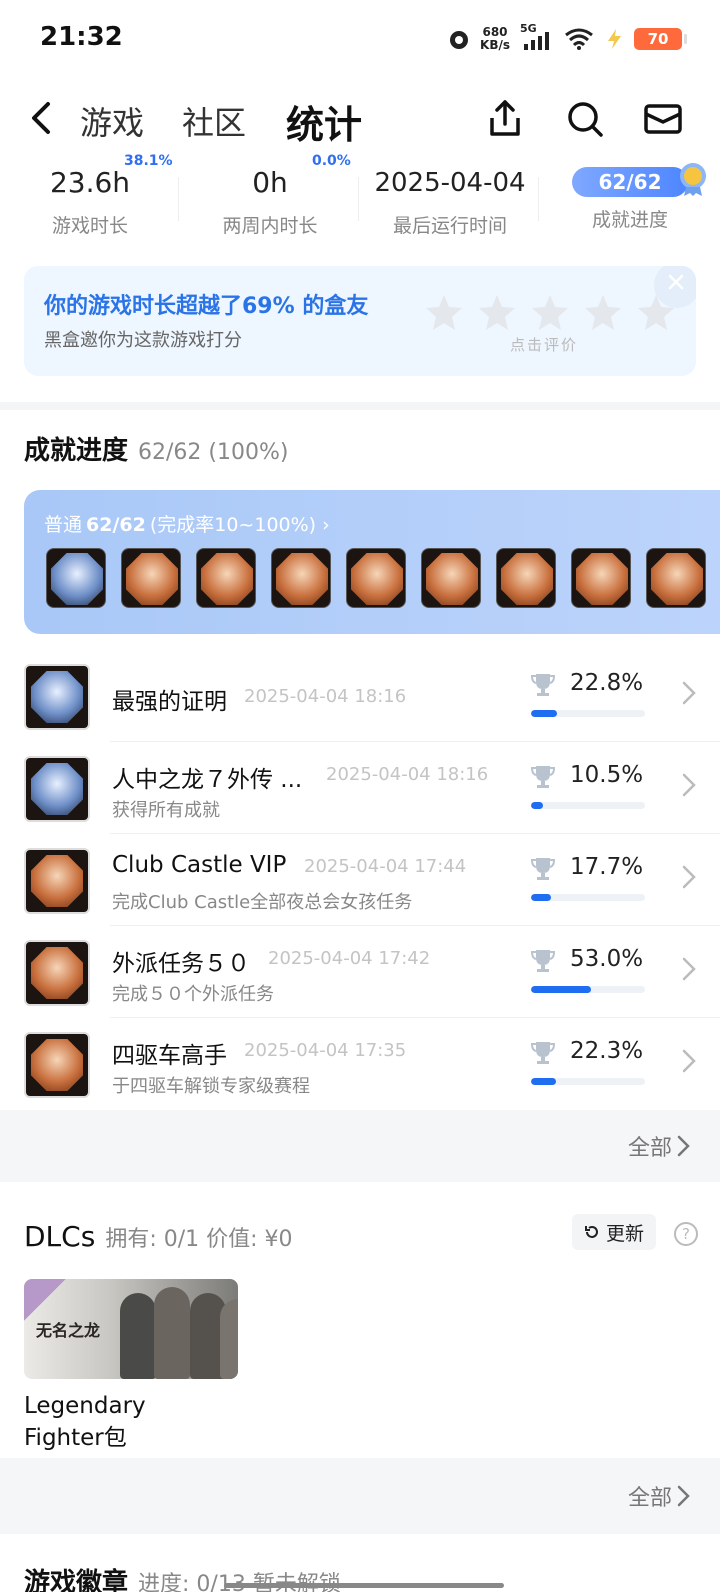 Image resolution: width=720 pixels, height=1592 pixels. Describe the element at coordinates (361, 1233) in the screenshot. I see `dlc-header: DLCs 拥有: 0/1 价值: ¥0 更新 ?` at that location.